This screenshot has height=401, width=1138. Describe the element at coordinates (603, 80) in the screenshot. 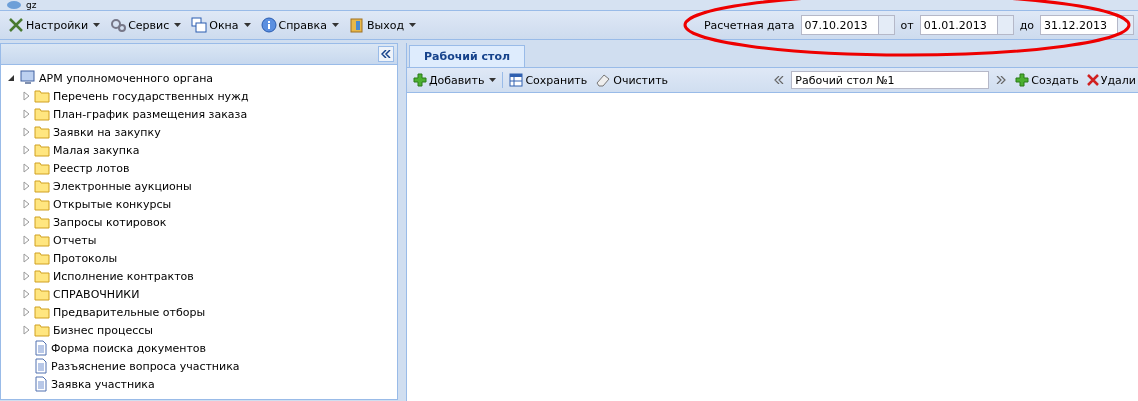

I see `eraser-icon` at that location.